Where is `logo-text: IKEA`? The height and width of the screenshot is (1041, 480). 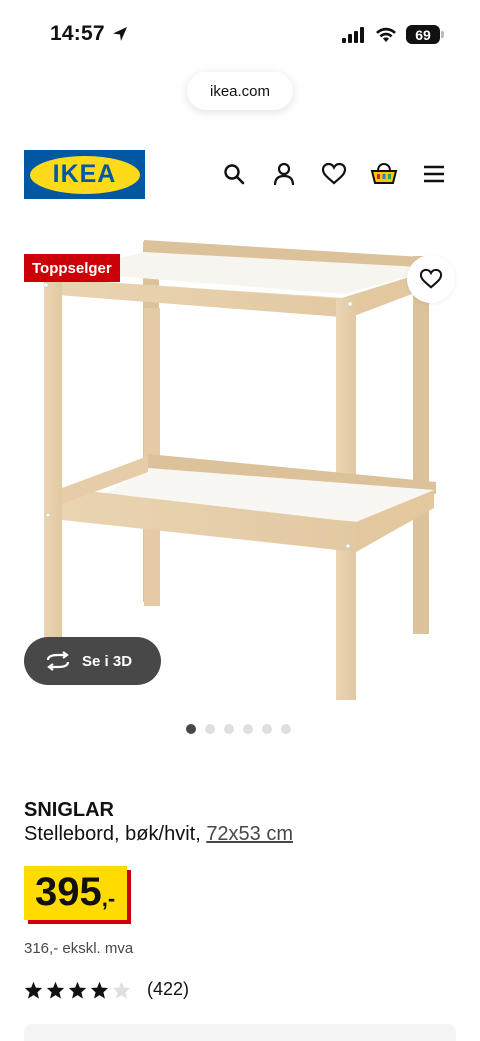 logo-text: IKEA is located at coordinates (84, 174).